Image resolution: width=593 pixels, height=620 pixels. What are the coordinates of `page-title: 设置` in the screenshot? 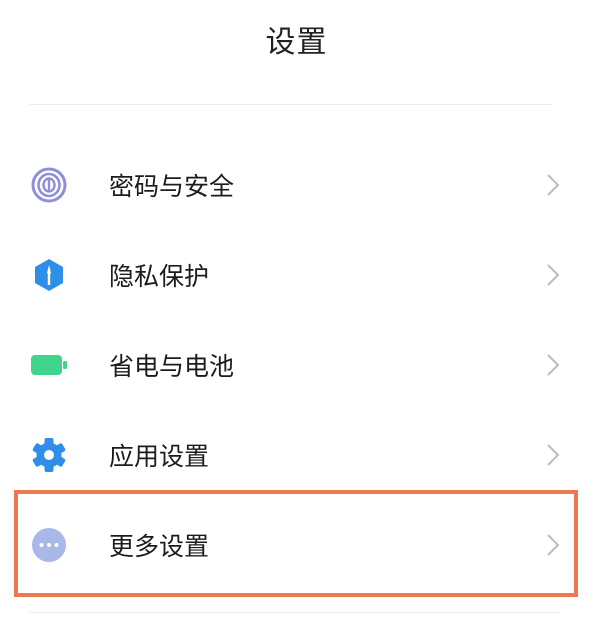 It's located at (296, 42).